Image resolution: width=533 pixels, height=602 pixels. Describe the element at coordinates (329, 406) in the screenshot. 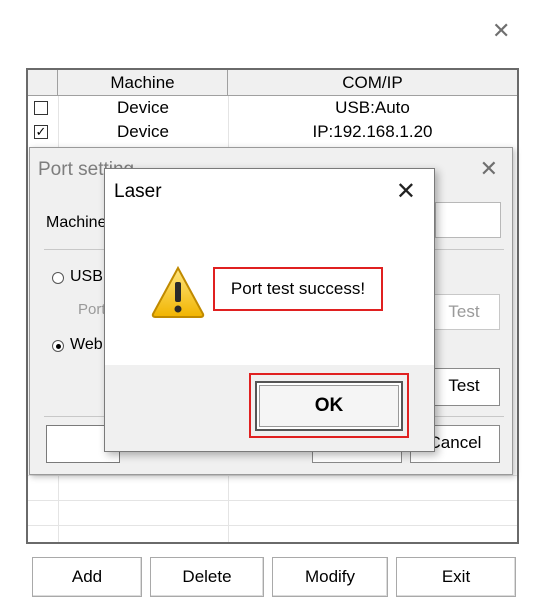

I see `ok-button: OK` at that location.